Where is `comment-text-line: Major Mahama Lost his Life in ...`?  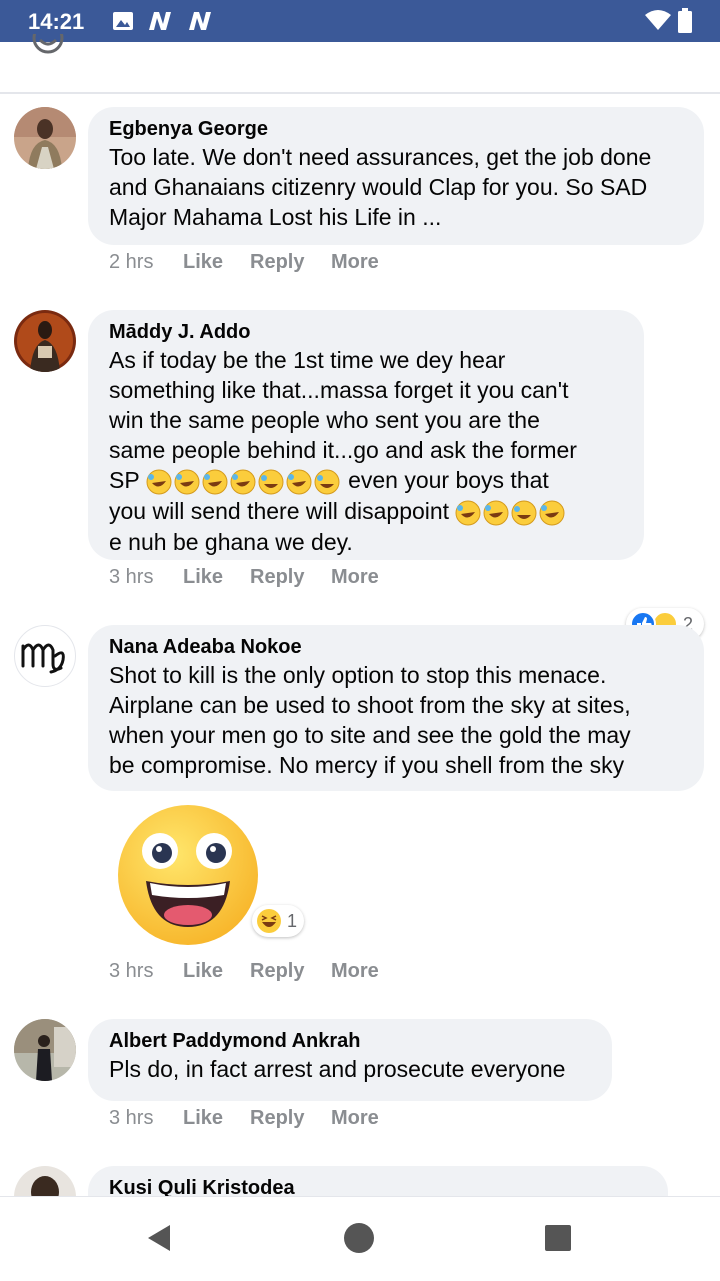 comment-text-line: Major Mahama Lost his Life in ... is located at coordinates (275, 217).